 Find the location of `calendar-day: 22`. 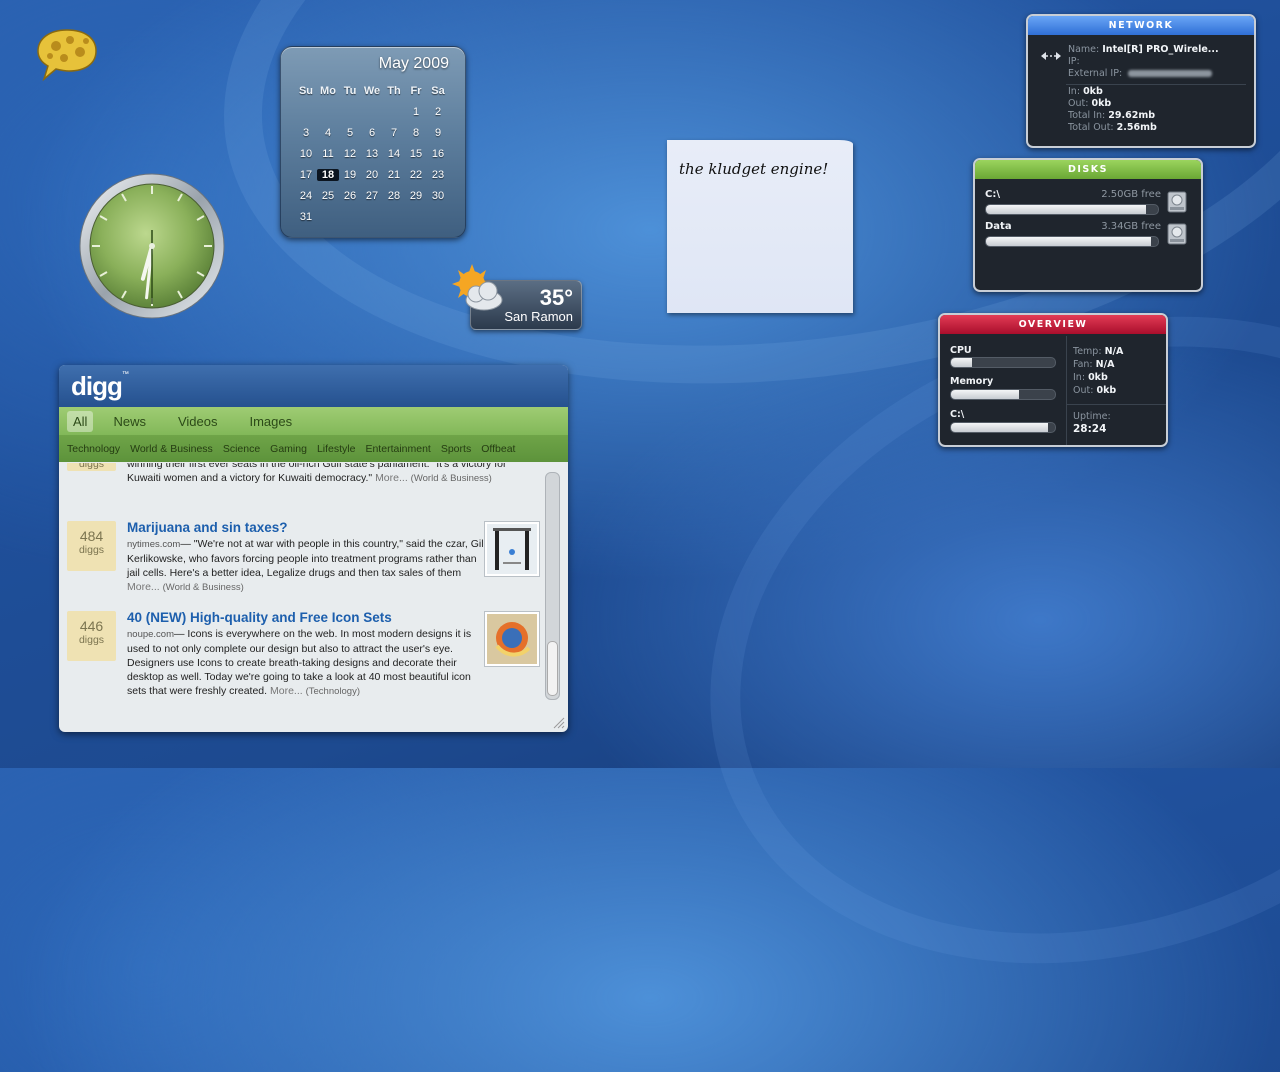

calendar-day: 22 is located at coordinates (416, 175).